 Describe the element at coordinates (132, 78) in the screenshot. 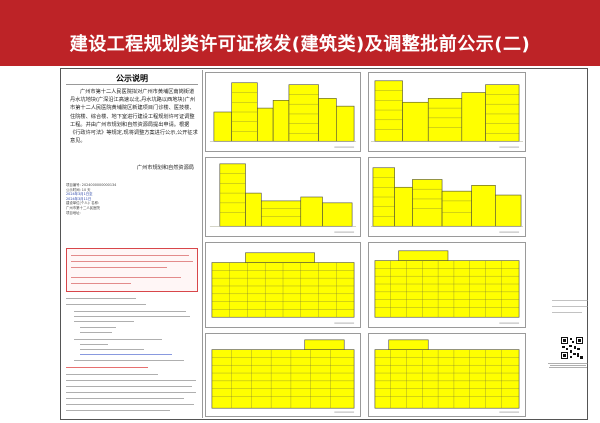

I see `notice-heading: 公示说明` at that location.